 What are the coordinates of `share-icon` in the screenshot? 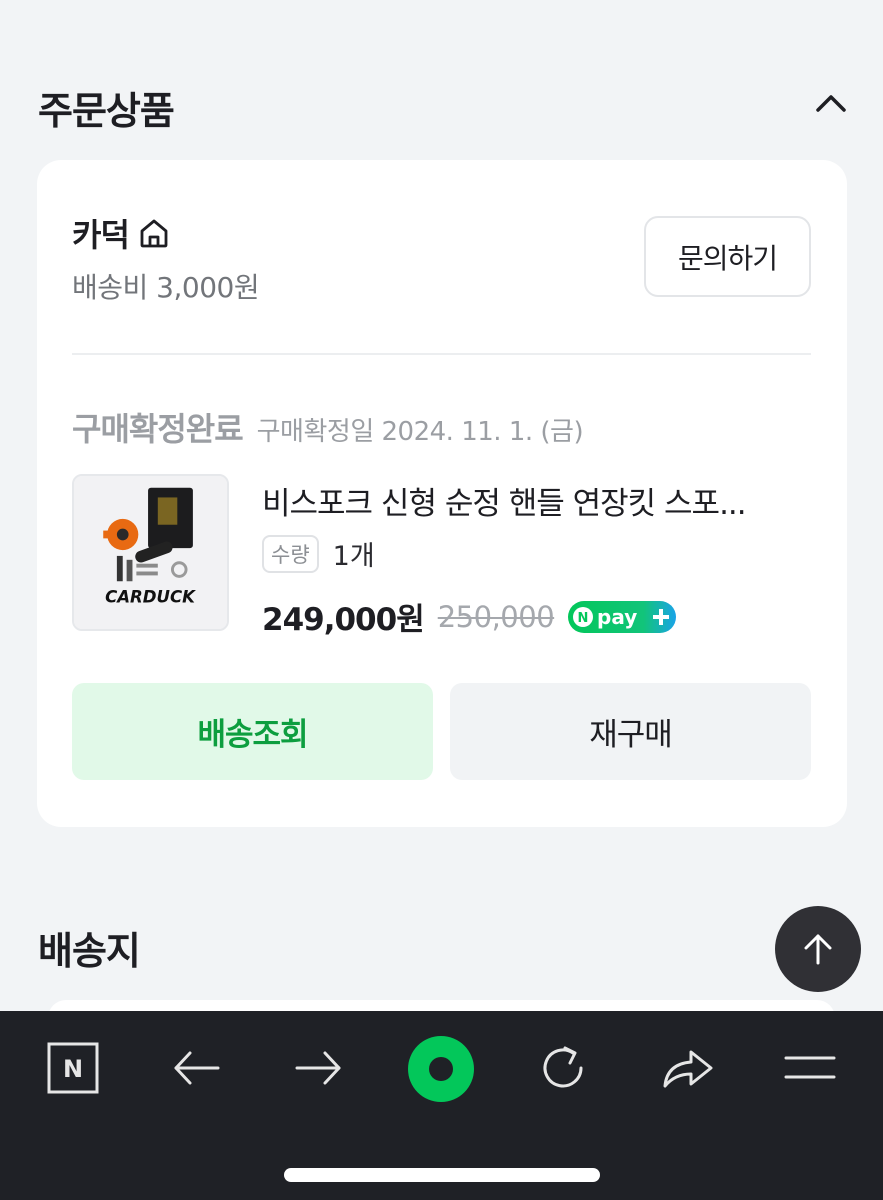 It's located at (687, 1068).